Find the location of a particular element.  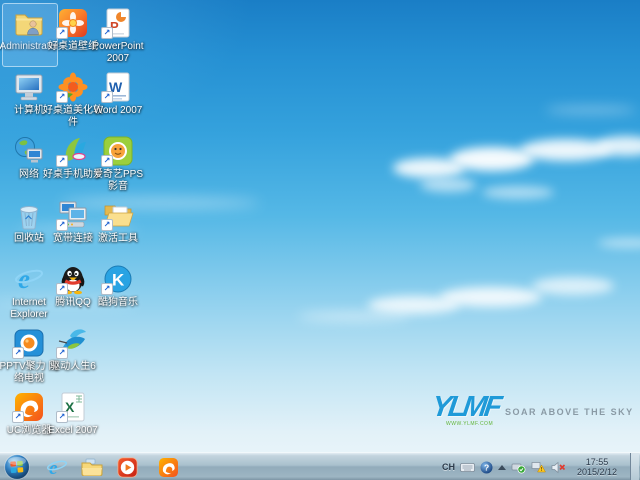

icon-label: 酷狗音乐 is located at coordinates (118, 302).